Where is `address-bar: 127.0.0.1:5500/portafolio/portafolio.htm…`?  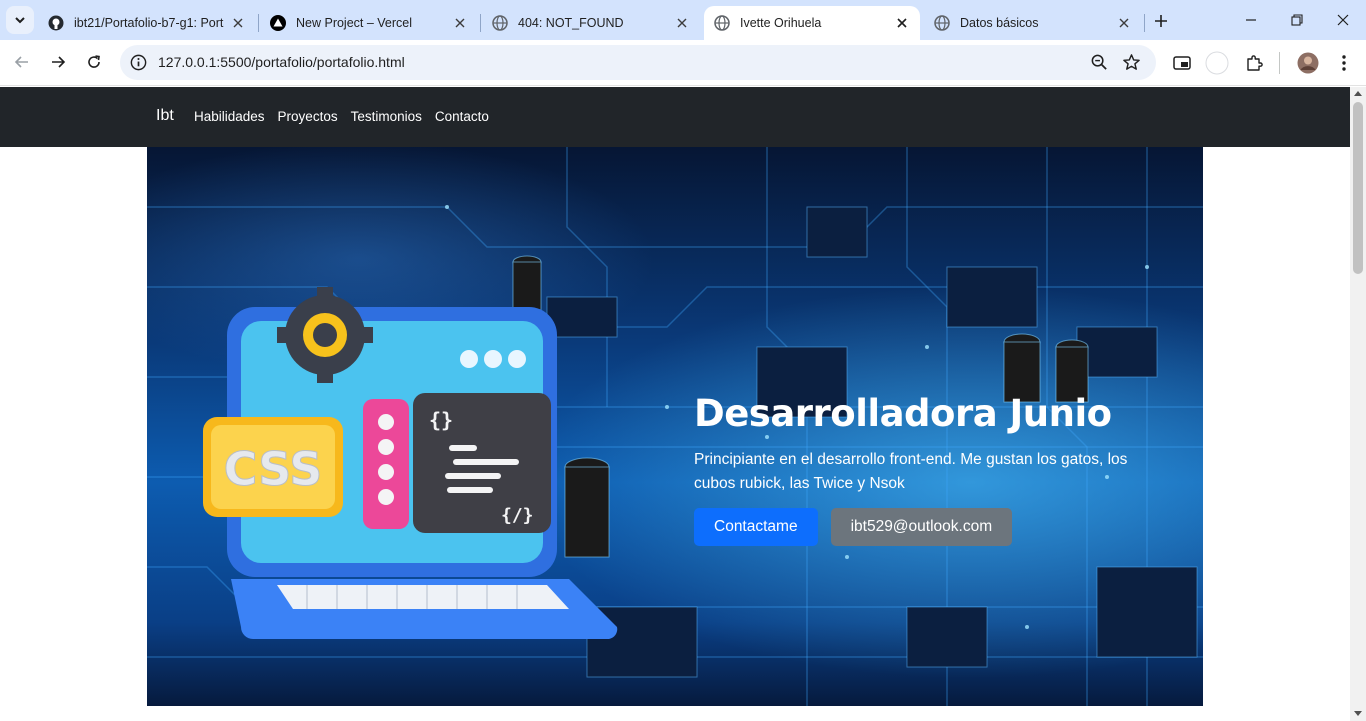
address-bar: 127.0.0.1:5500/portafolio/portafolio.htm… is located at coordinates (638, 62).